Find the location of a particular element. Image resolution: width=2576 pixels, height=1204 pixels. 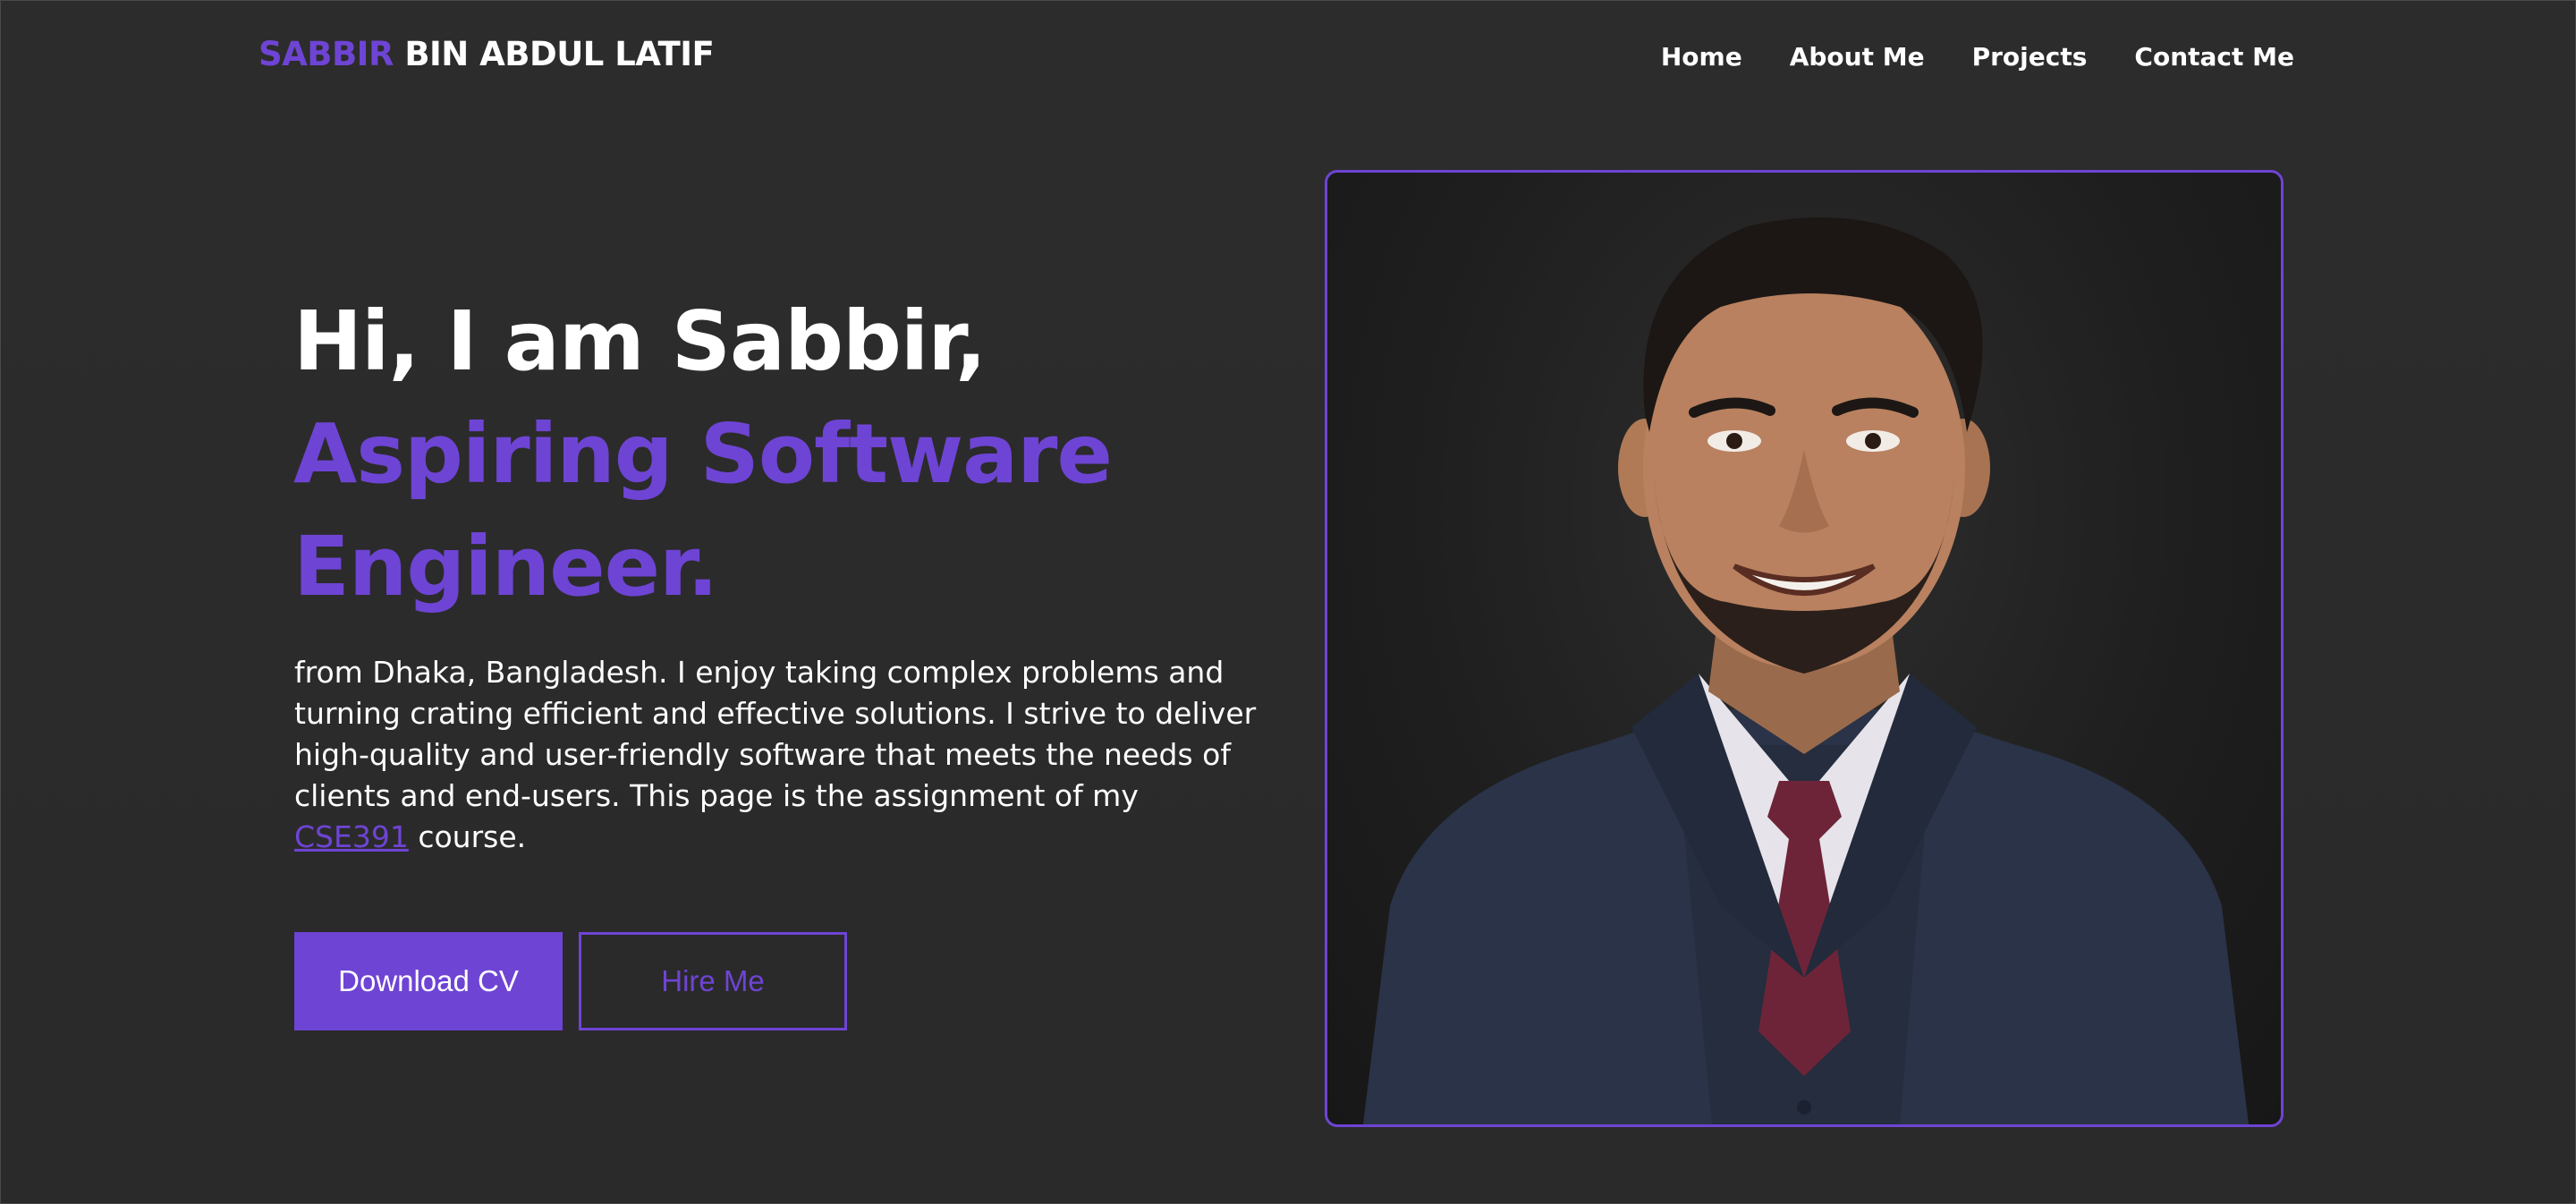

logo-rest-name: BIN ABDUL LATIF is located at coordinates (554, 54).